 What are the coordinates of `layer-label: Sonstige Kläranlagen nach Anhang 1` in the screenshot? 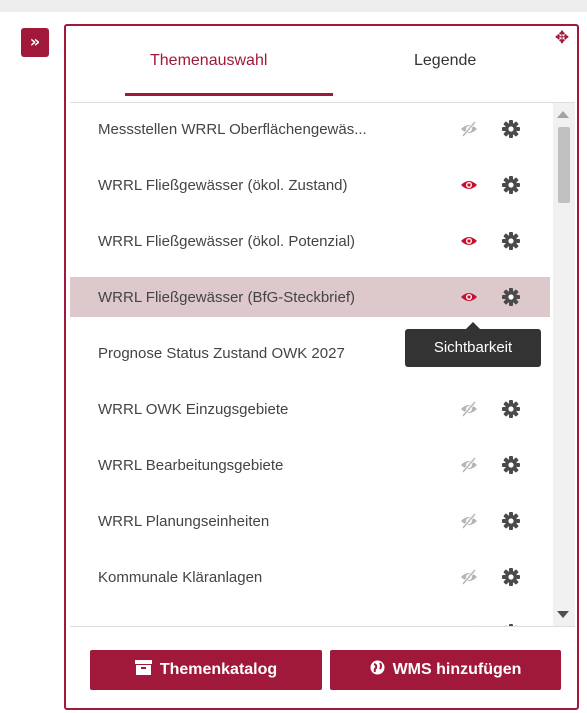 It's located at (278, 626).